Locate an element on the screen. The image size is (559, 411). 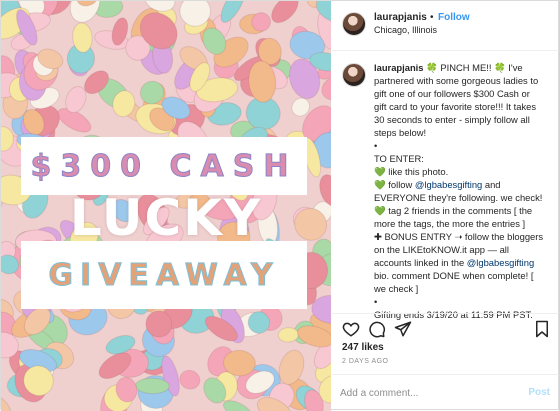
overlay-lucky-text: LUCKY is located at coordinates (166, 218).